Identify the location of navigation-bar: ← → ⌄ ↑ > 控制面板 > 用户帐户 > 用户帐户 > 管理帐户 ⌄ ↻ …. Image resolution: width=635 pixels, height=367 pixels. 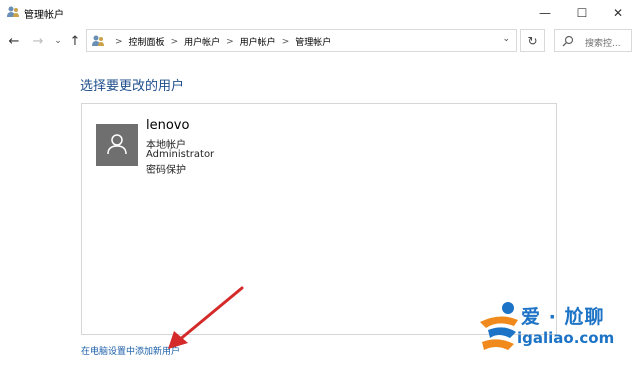
(317, 41).